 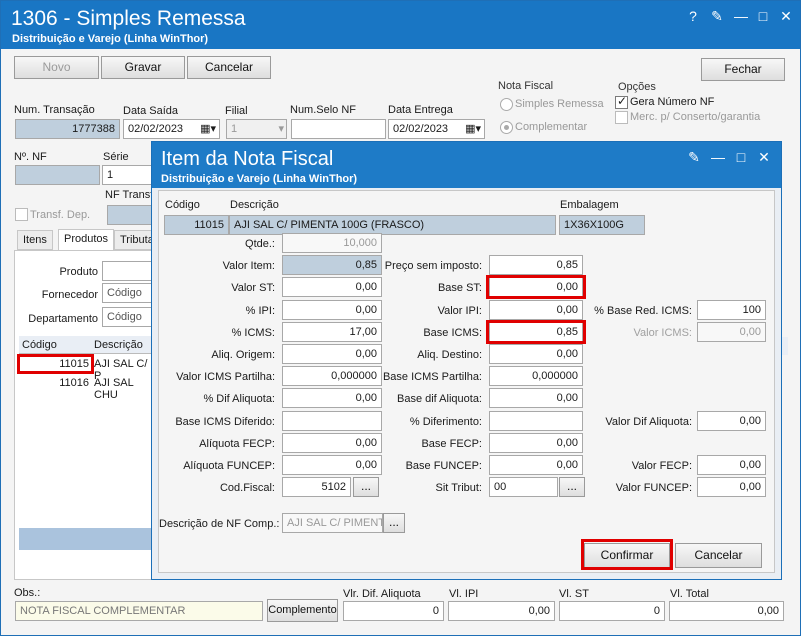 What do you see at coordinates (196, 225) in the screenshot?
I see `codigo-field: 11015` at bounding box center [196, 225].